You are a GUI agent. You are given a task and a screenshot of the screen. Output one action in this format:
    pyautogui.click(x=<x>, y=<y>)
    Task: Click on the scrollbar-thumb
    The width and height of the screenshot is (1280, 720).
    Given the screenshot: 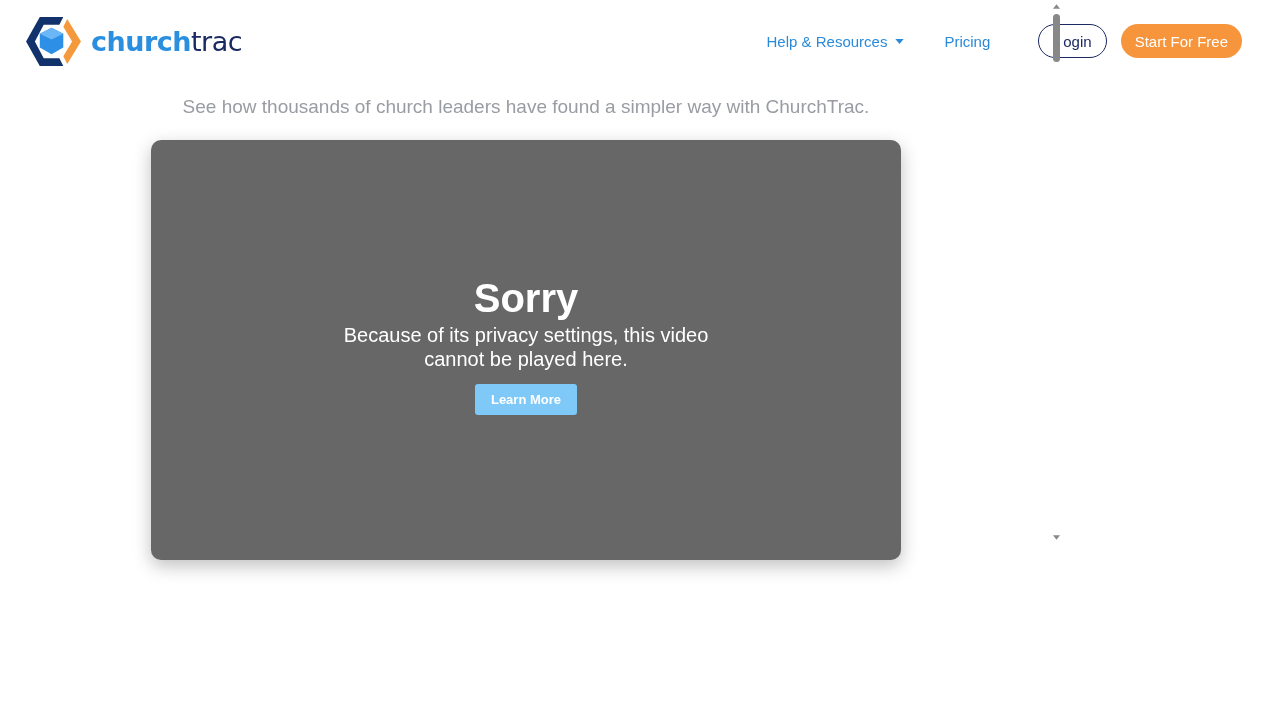 What is the action you would take?
    pyautogui.click(x=1056, y=38)
    